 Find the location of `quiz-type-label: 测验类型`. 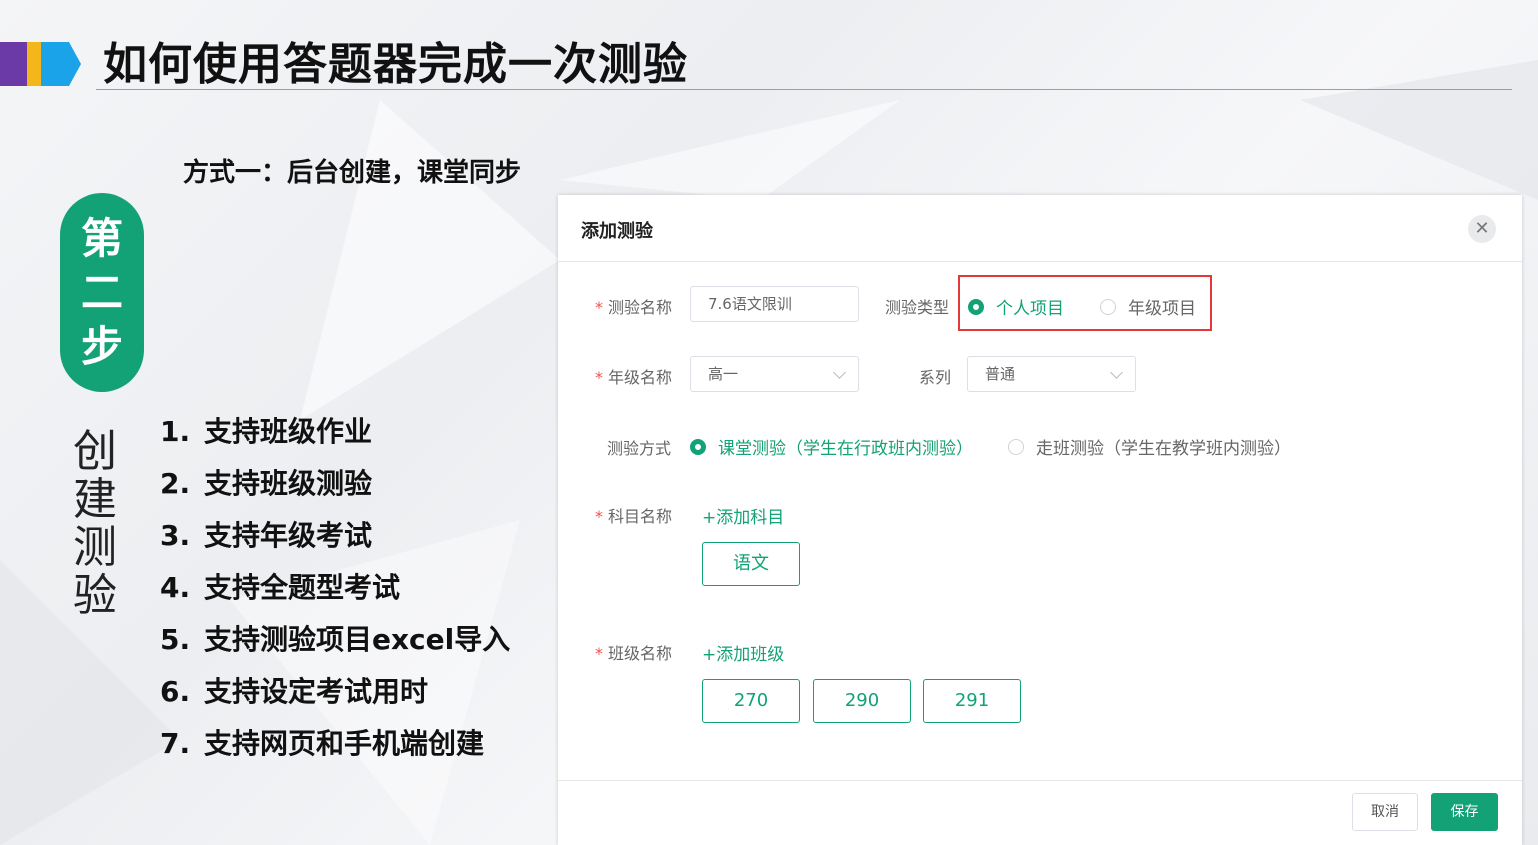

quiz-type-label: 测验类型 is located at coordinates (917, 307).